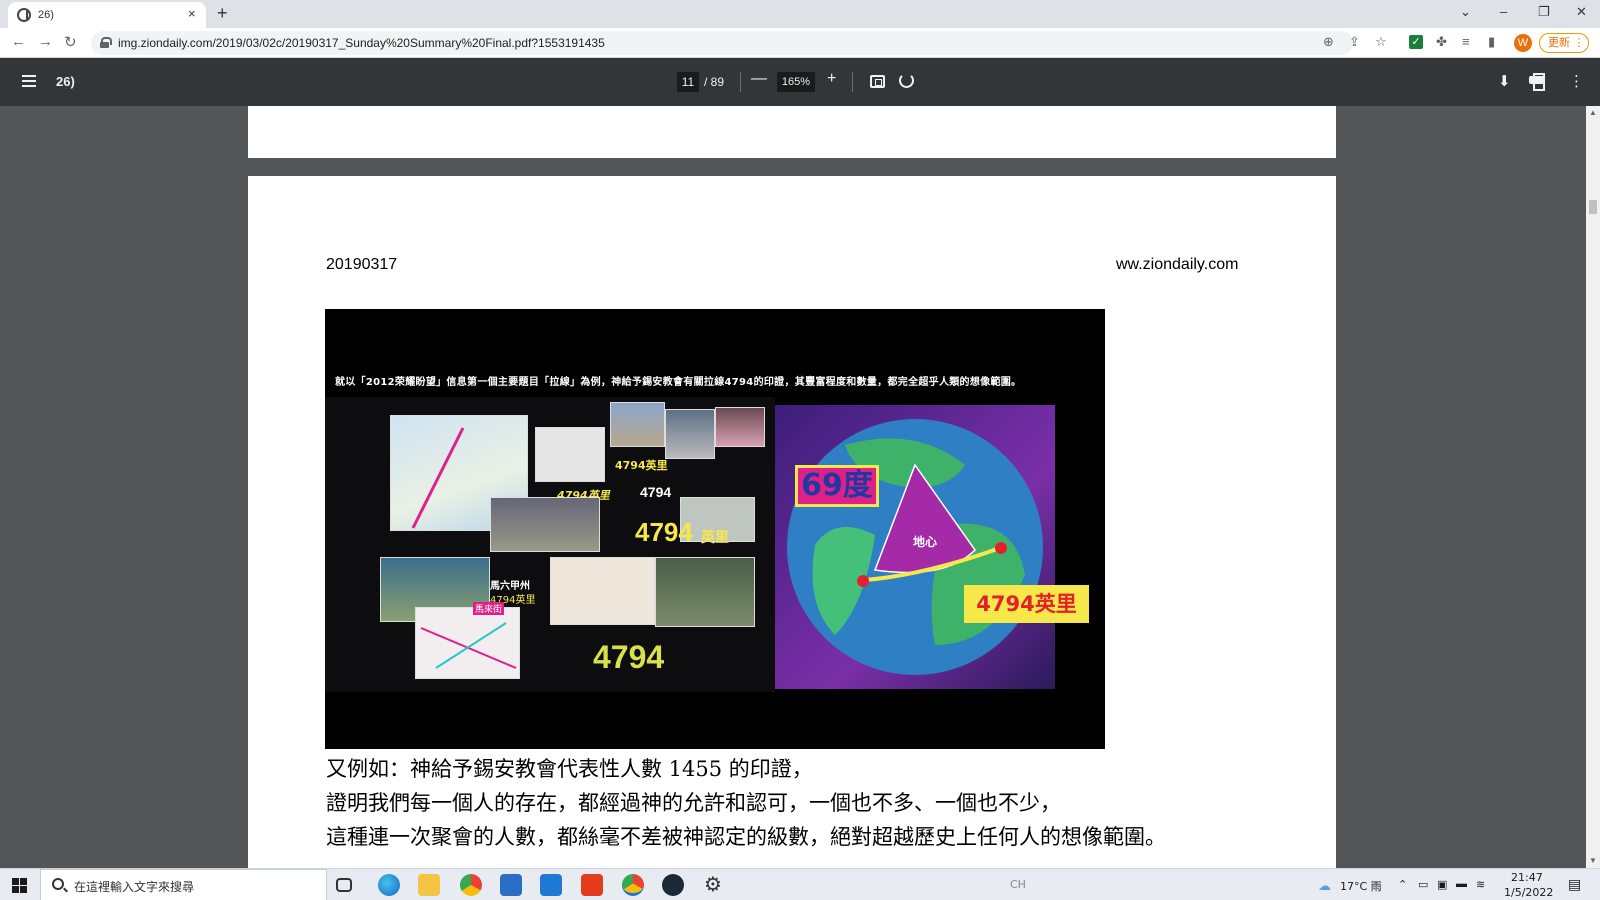 The height and width of the screenshot is (900, 1600). What do you see at coordinates (1324, 886) in the screenshot?
I see `weather-icon: ☁` at bounding box center [1324, 886].